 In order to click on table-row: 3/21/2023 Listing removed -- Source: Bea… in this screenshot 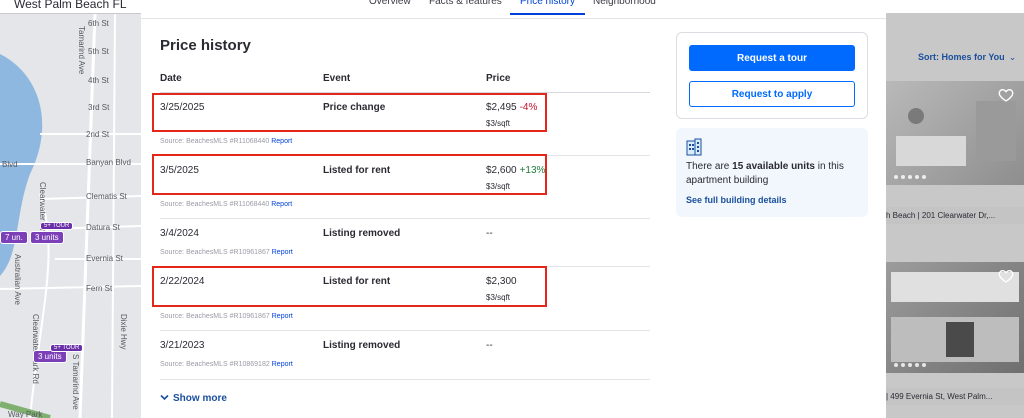, I will do `click(405, 355)`.